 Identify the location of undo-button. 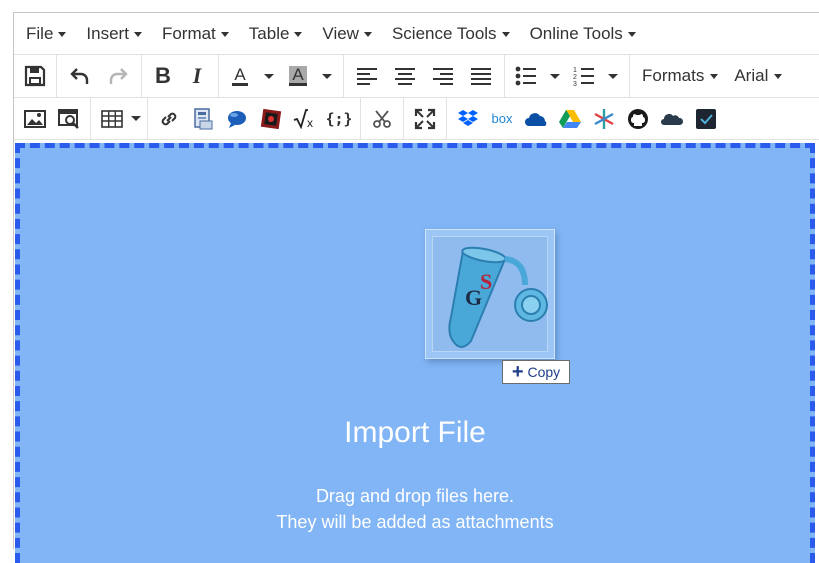
(80, 76).